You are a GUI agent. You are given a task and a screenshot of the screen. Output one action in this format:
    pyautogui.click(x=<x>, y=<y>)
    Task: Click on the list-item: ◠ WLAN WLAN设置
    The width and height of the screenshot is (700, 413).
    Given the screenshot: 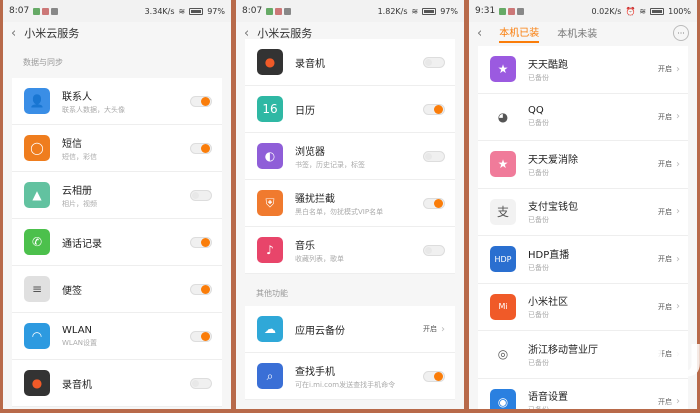 What is the action you would take?
    pyautogui.click(x=117, y=336)
    